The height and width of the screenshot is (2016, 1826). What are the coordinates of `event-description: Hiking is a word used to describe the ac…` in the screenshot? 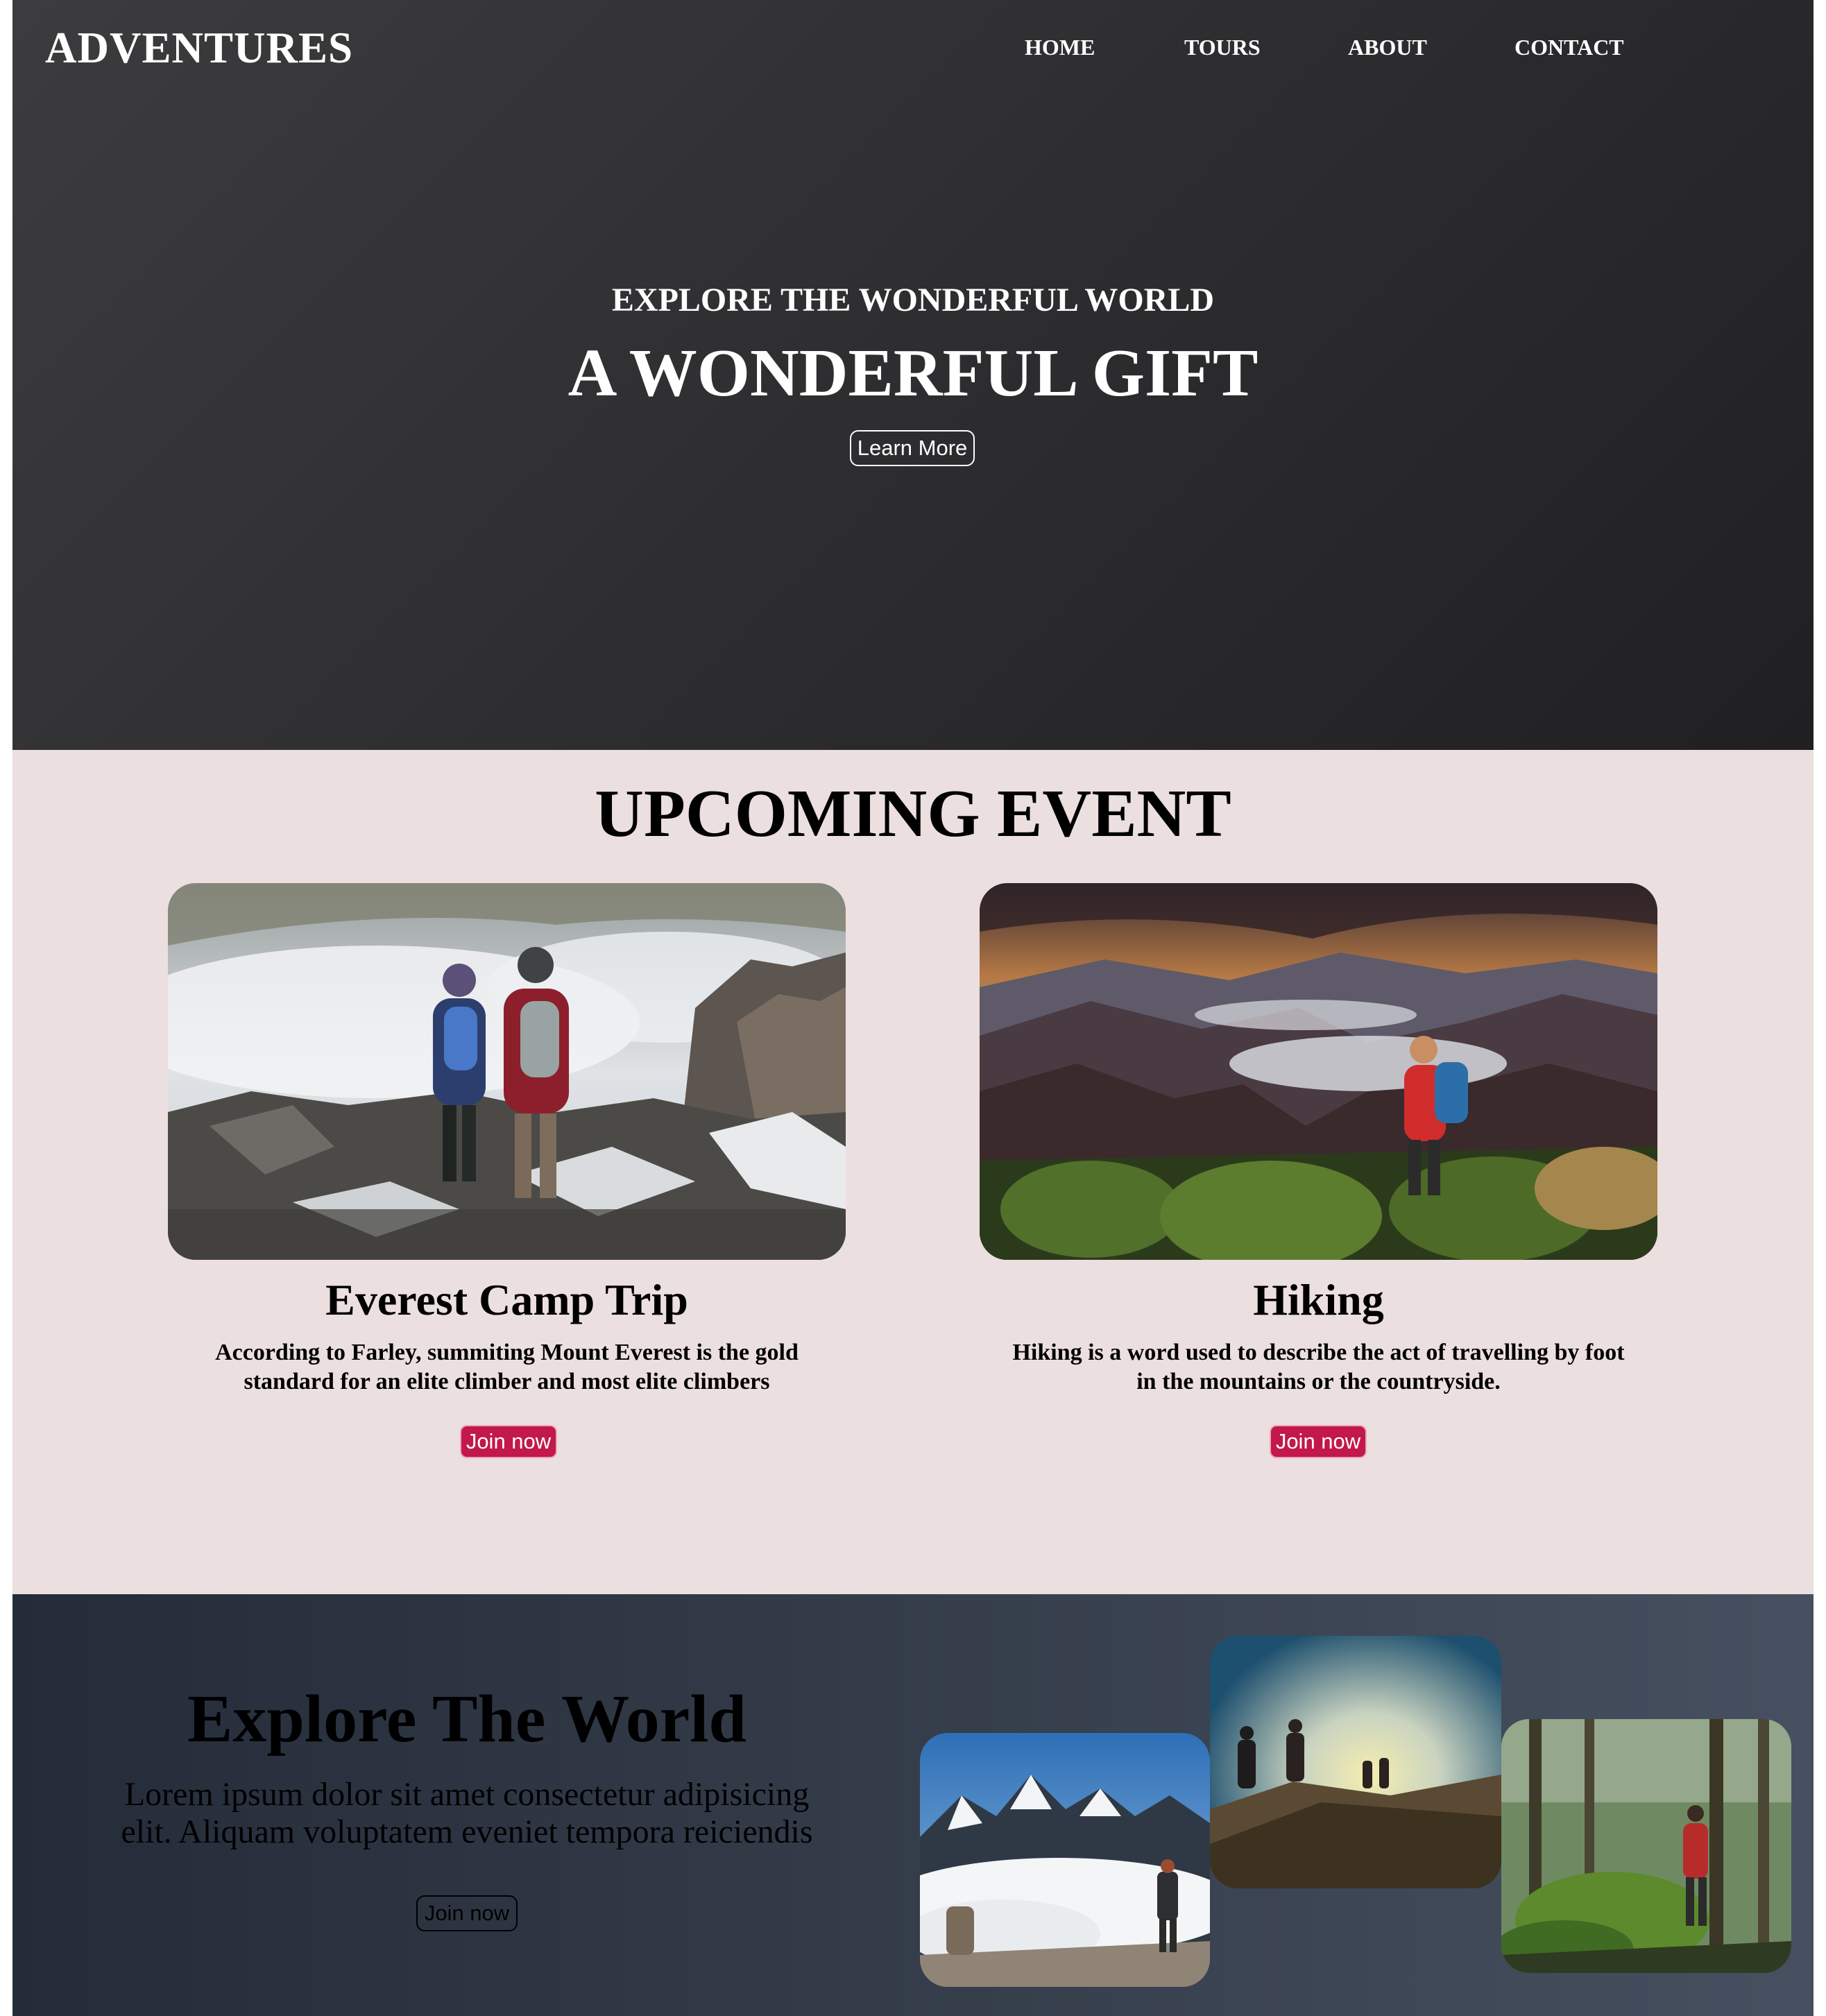 It's located at (1318, 1367).